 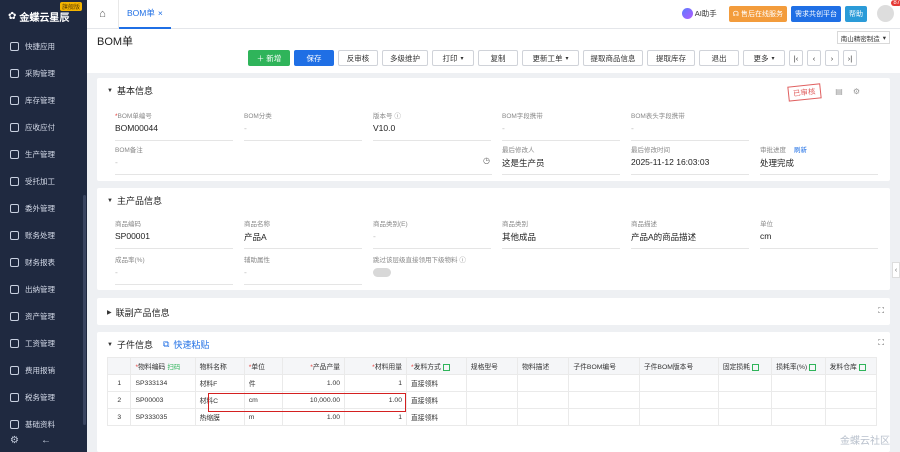 I want to click on column-header: 发料仓库, so click(x=851, y=366).